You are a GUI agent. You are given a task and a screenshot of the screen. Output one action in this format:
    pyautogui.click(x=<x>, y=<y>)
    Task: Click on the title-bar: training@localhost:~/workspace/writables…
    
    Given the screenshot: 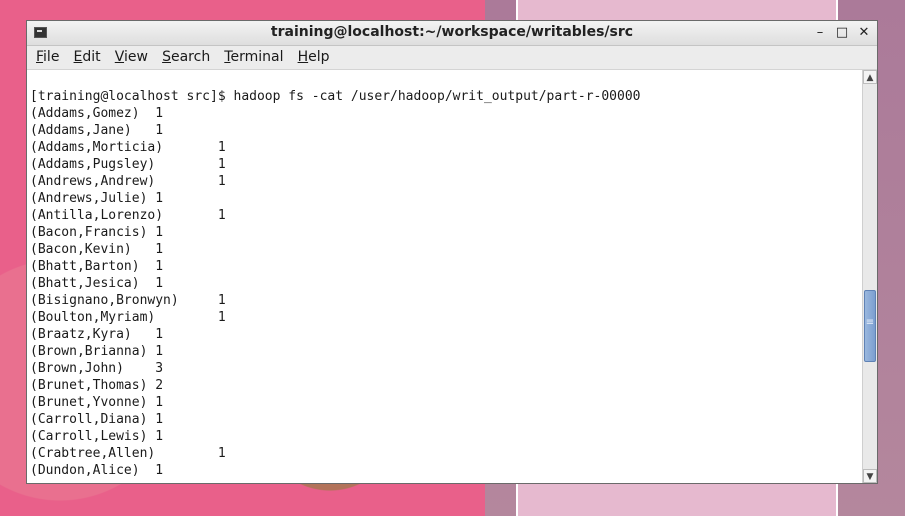 What is the action you would take?
    pyautogui.click(x=452, y=33)
    